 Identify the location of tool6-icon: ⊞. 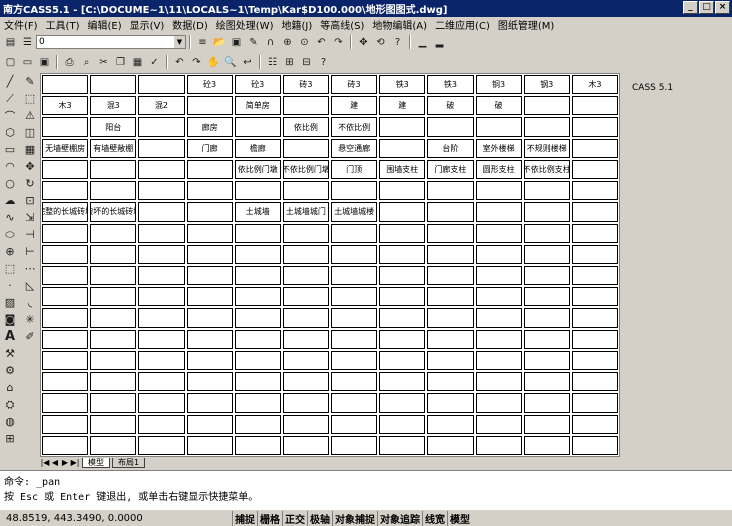
(10, 438).